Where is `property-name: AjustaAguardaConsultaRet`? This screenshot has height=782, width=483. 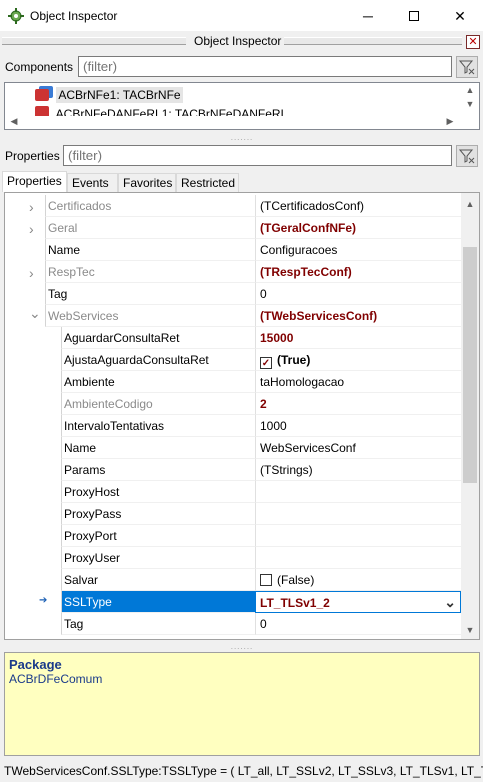
property-name: AjustaAguardaConsultaRet is located at coordinates (158, 360).